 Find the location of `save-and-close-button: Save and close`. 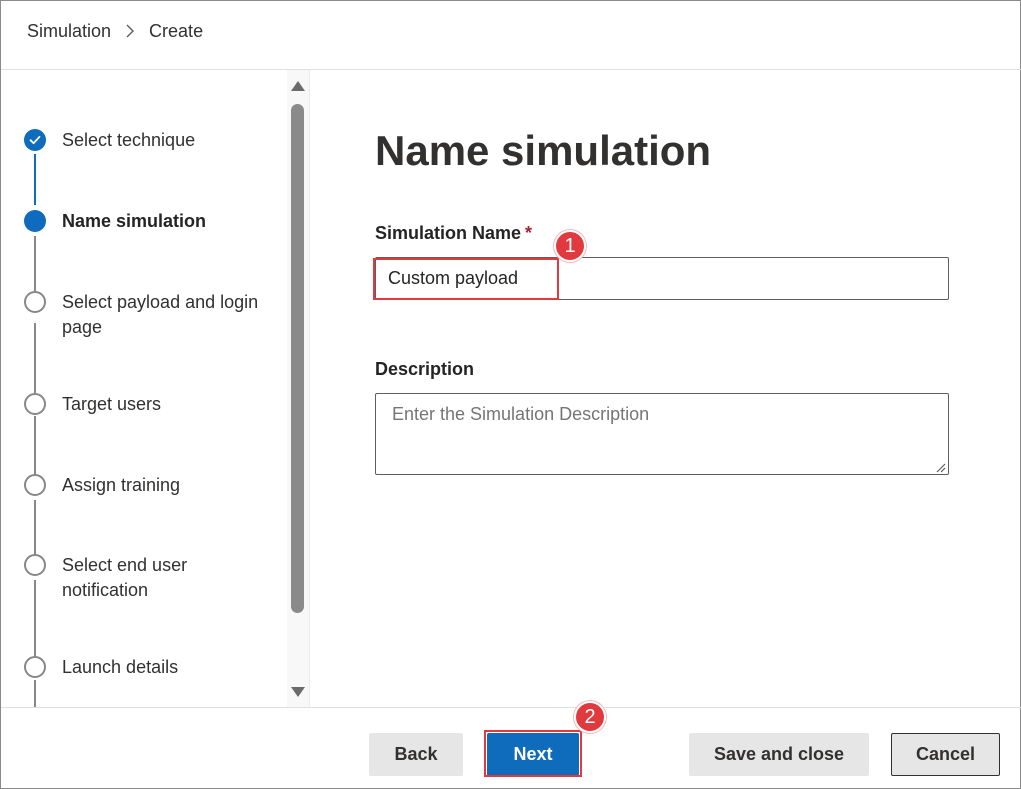

save-and-close-button: Save and close is located at coordinates (779, 754).